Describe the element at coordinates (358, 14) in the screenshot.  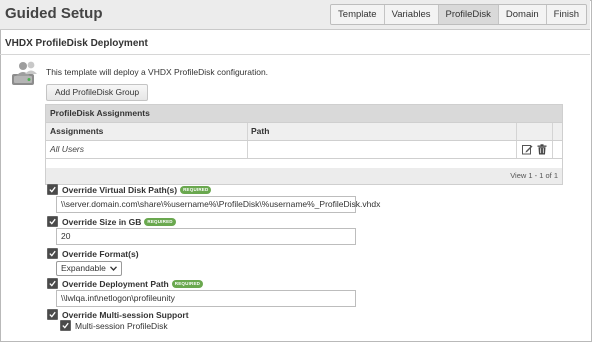
I see `tab-template: Template` at that location.